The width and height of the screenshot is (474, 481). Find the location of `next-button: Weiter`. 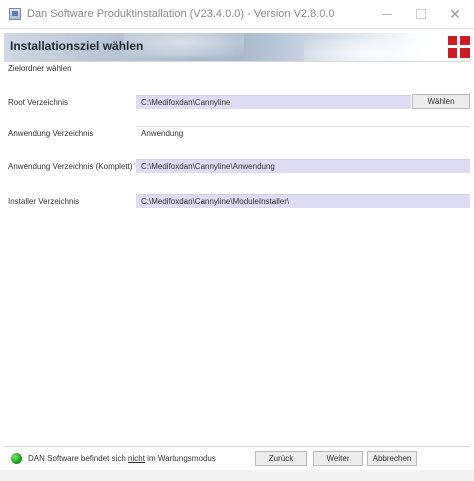

next-button: Weiter is located at coordinates (338, 458).